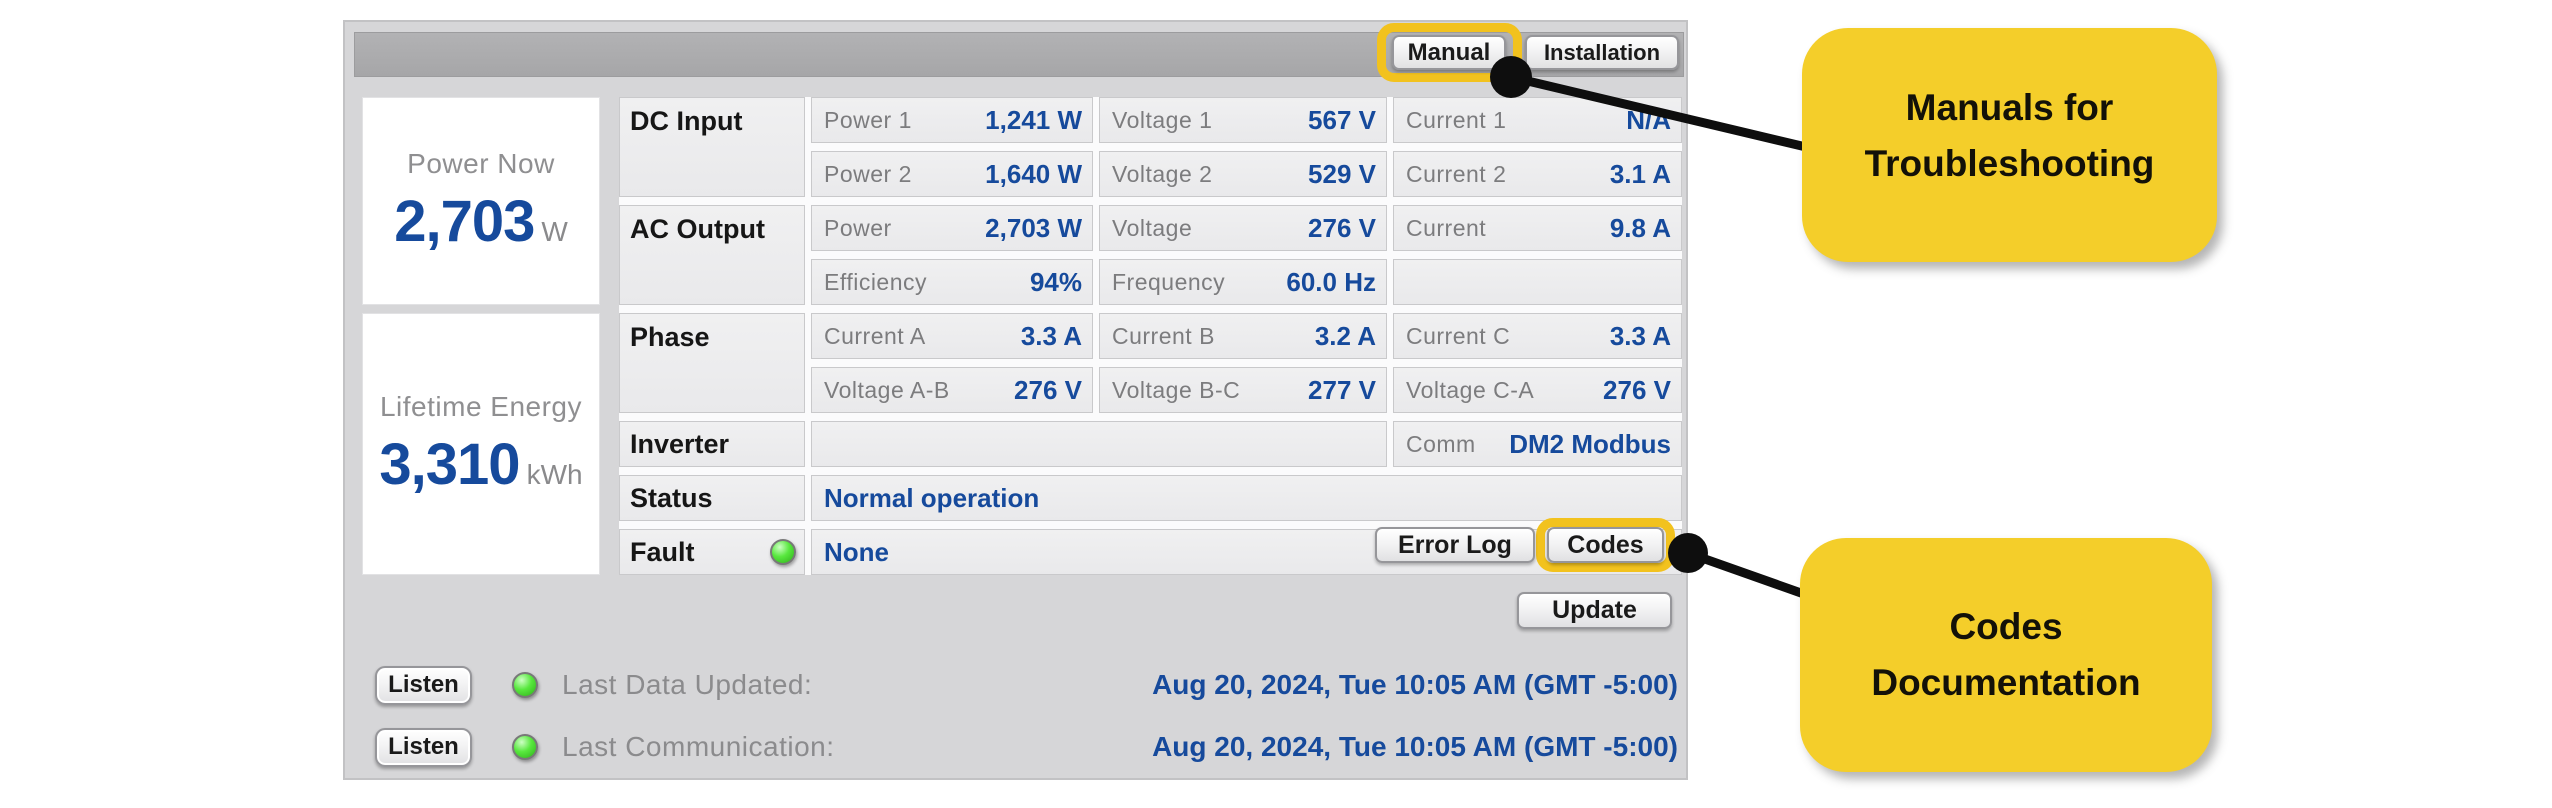 Image resolution: width=2552 pixels, height=808 pixels. What do you see at coordinates (554, 474) in the screenshot?
I see `lifetime-energy-unit: kWh` at bounding box center [554, 474].